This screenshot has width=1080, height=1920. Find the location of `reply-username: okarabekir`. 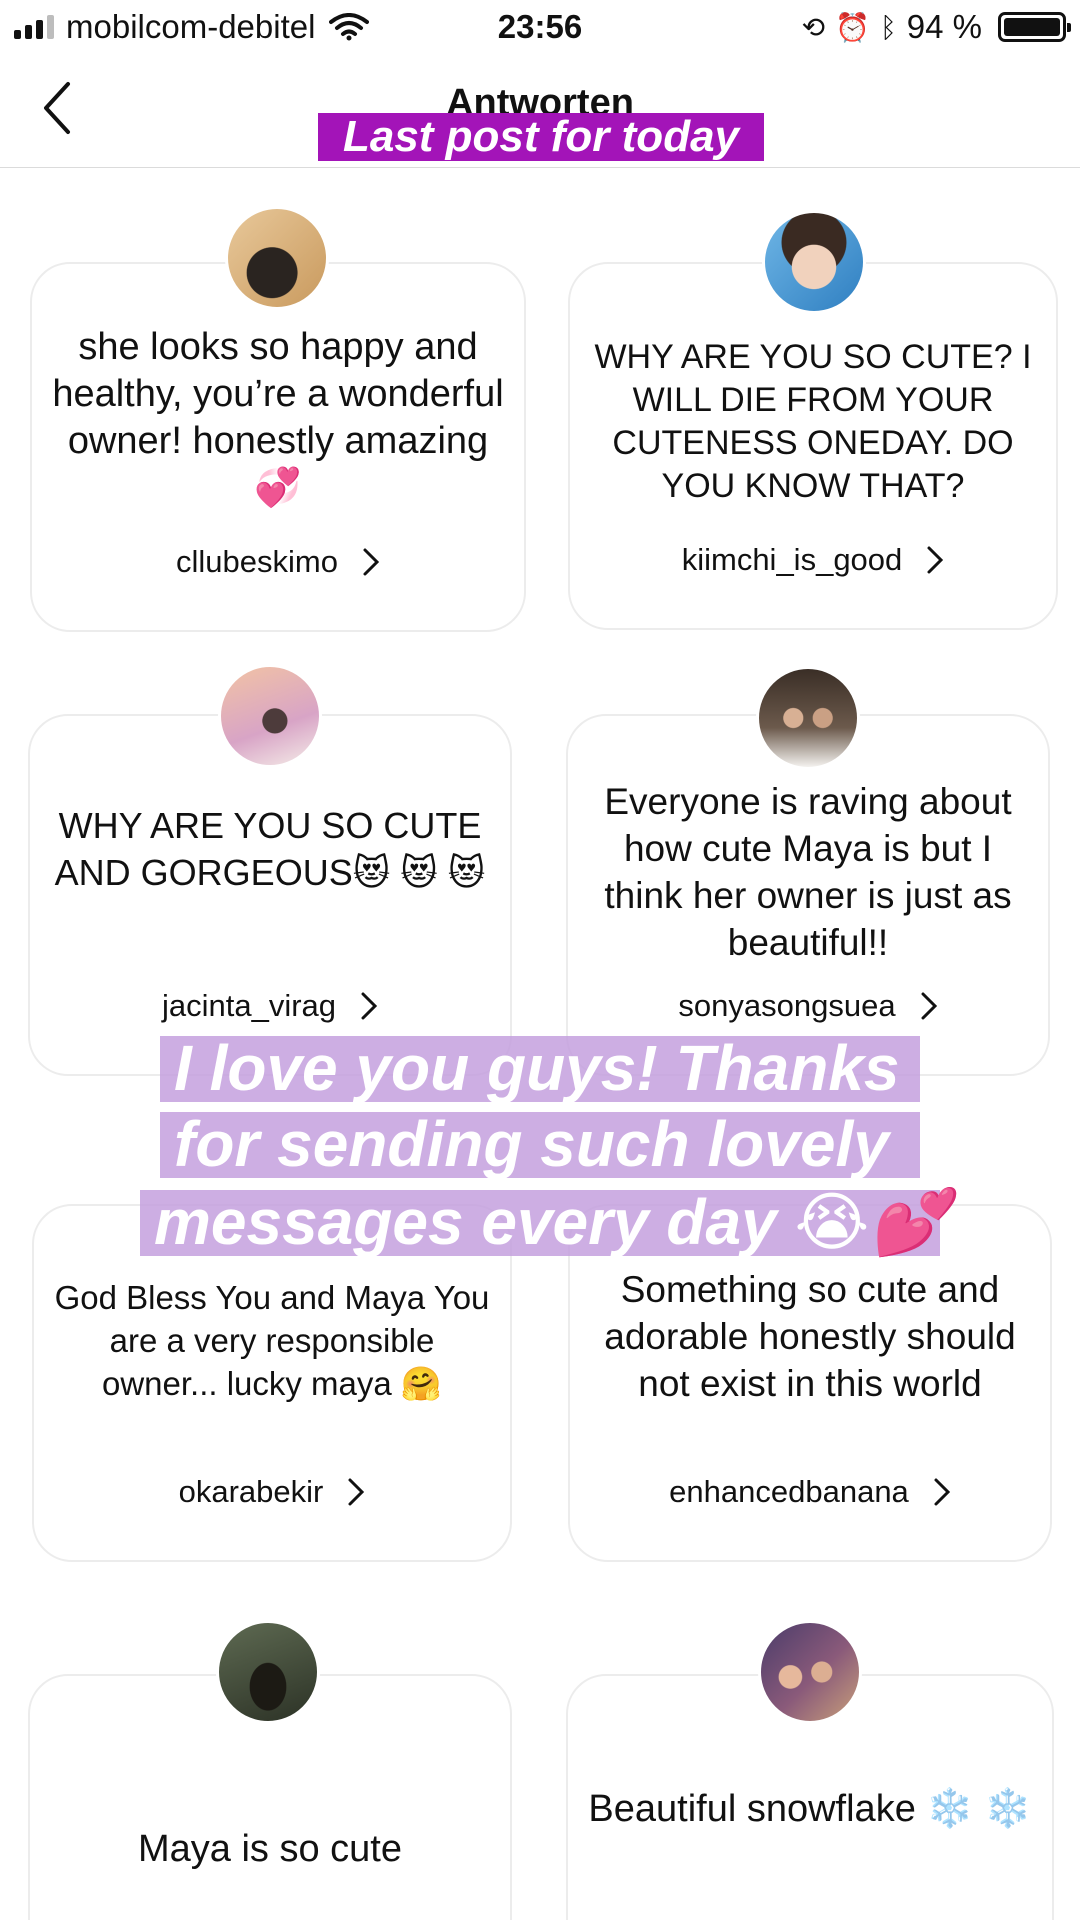

reply-username: okarabekir is located at coordinates (251, 1491).